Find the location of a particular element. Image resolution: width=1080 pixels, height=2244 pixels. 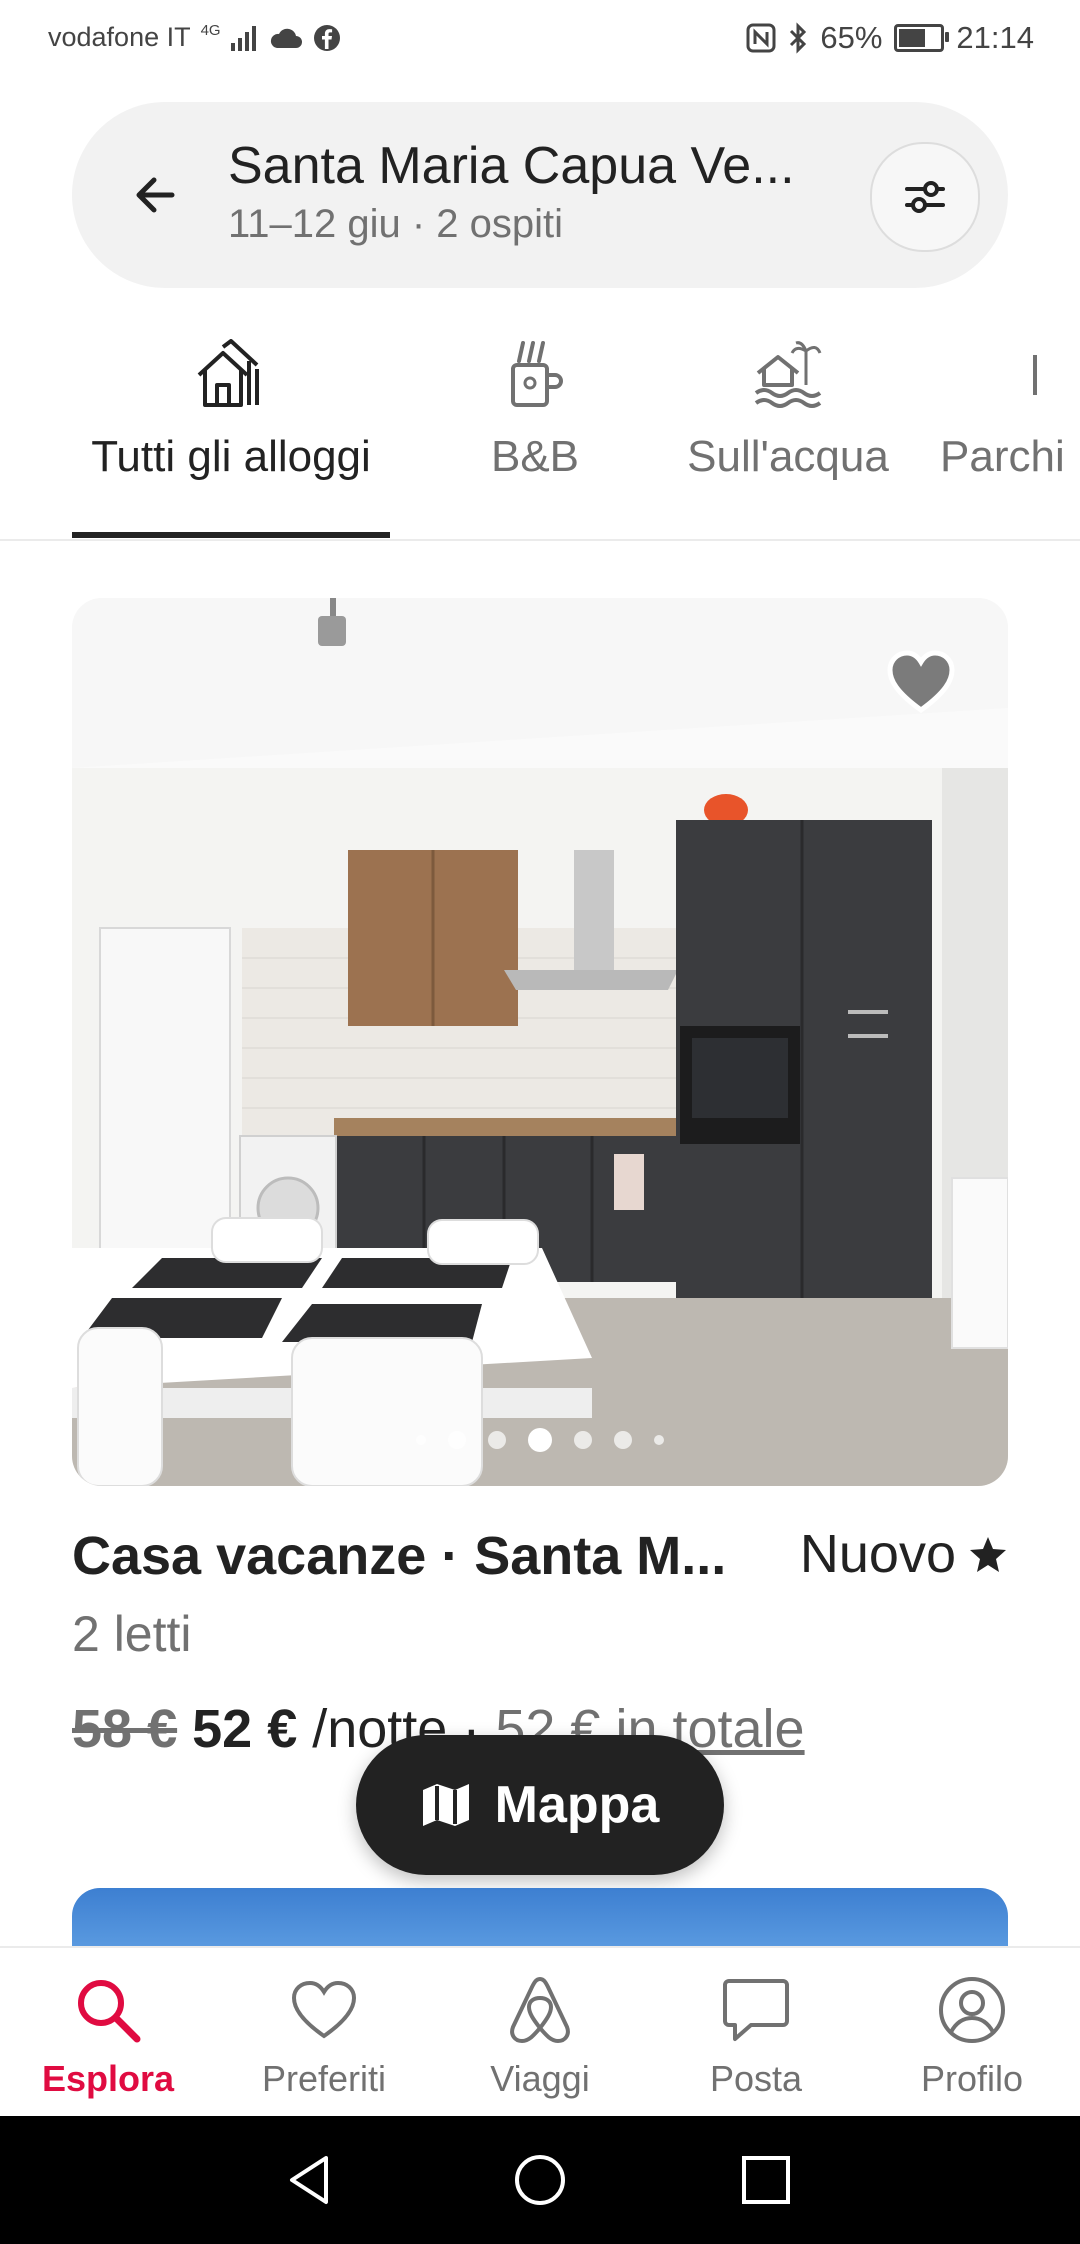

tab-label: B&B is located at coordinates (535, 456).